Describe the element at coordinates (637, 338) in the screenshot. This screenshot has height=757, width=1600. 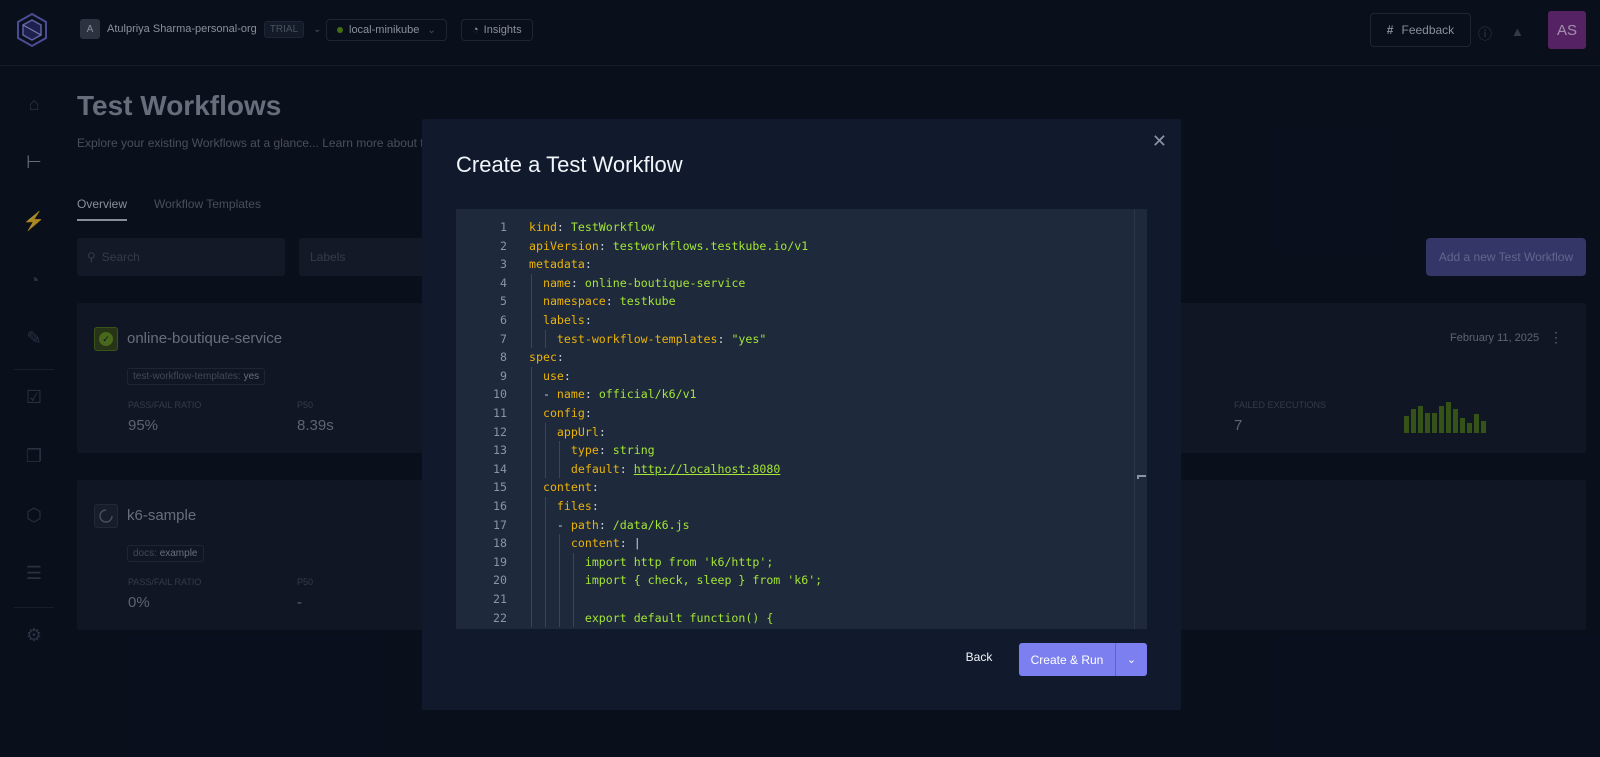
I see `code-token: test-workflow-templates` at that location.